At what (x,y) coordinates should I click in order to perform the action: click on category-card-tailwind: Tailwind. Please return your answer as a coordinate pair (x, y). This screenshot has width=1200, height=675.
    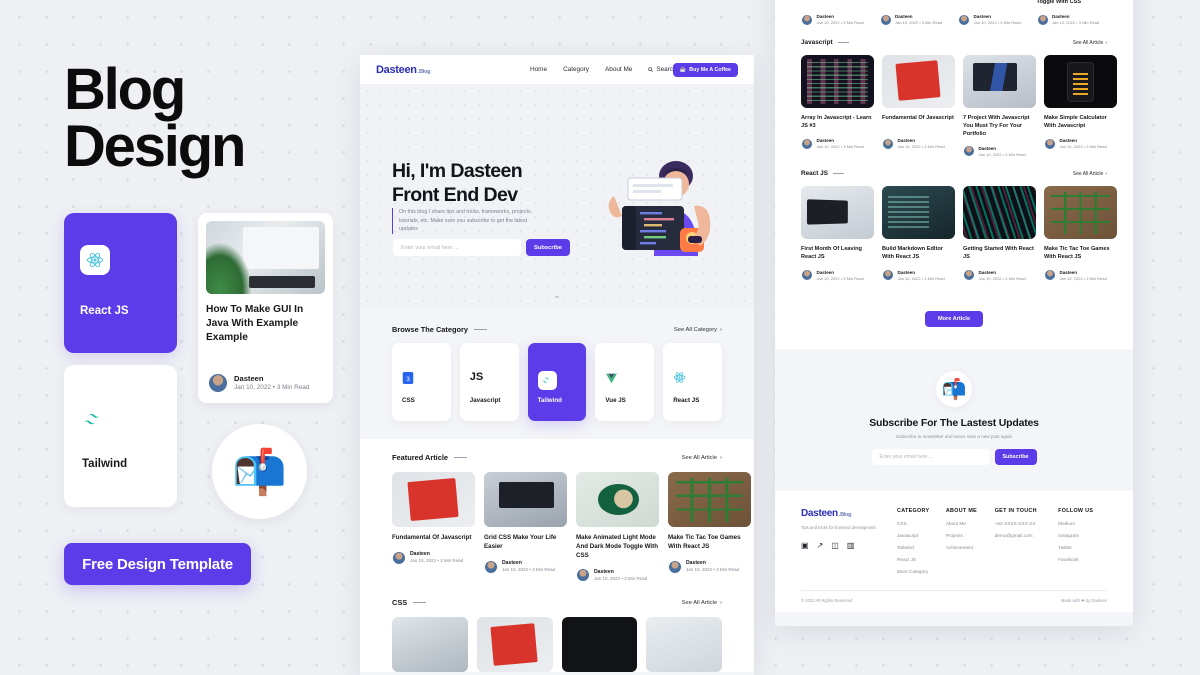
    Looking at the image, I should click on (557, 382).